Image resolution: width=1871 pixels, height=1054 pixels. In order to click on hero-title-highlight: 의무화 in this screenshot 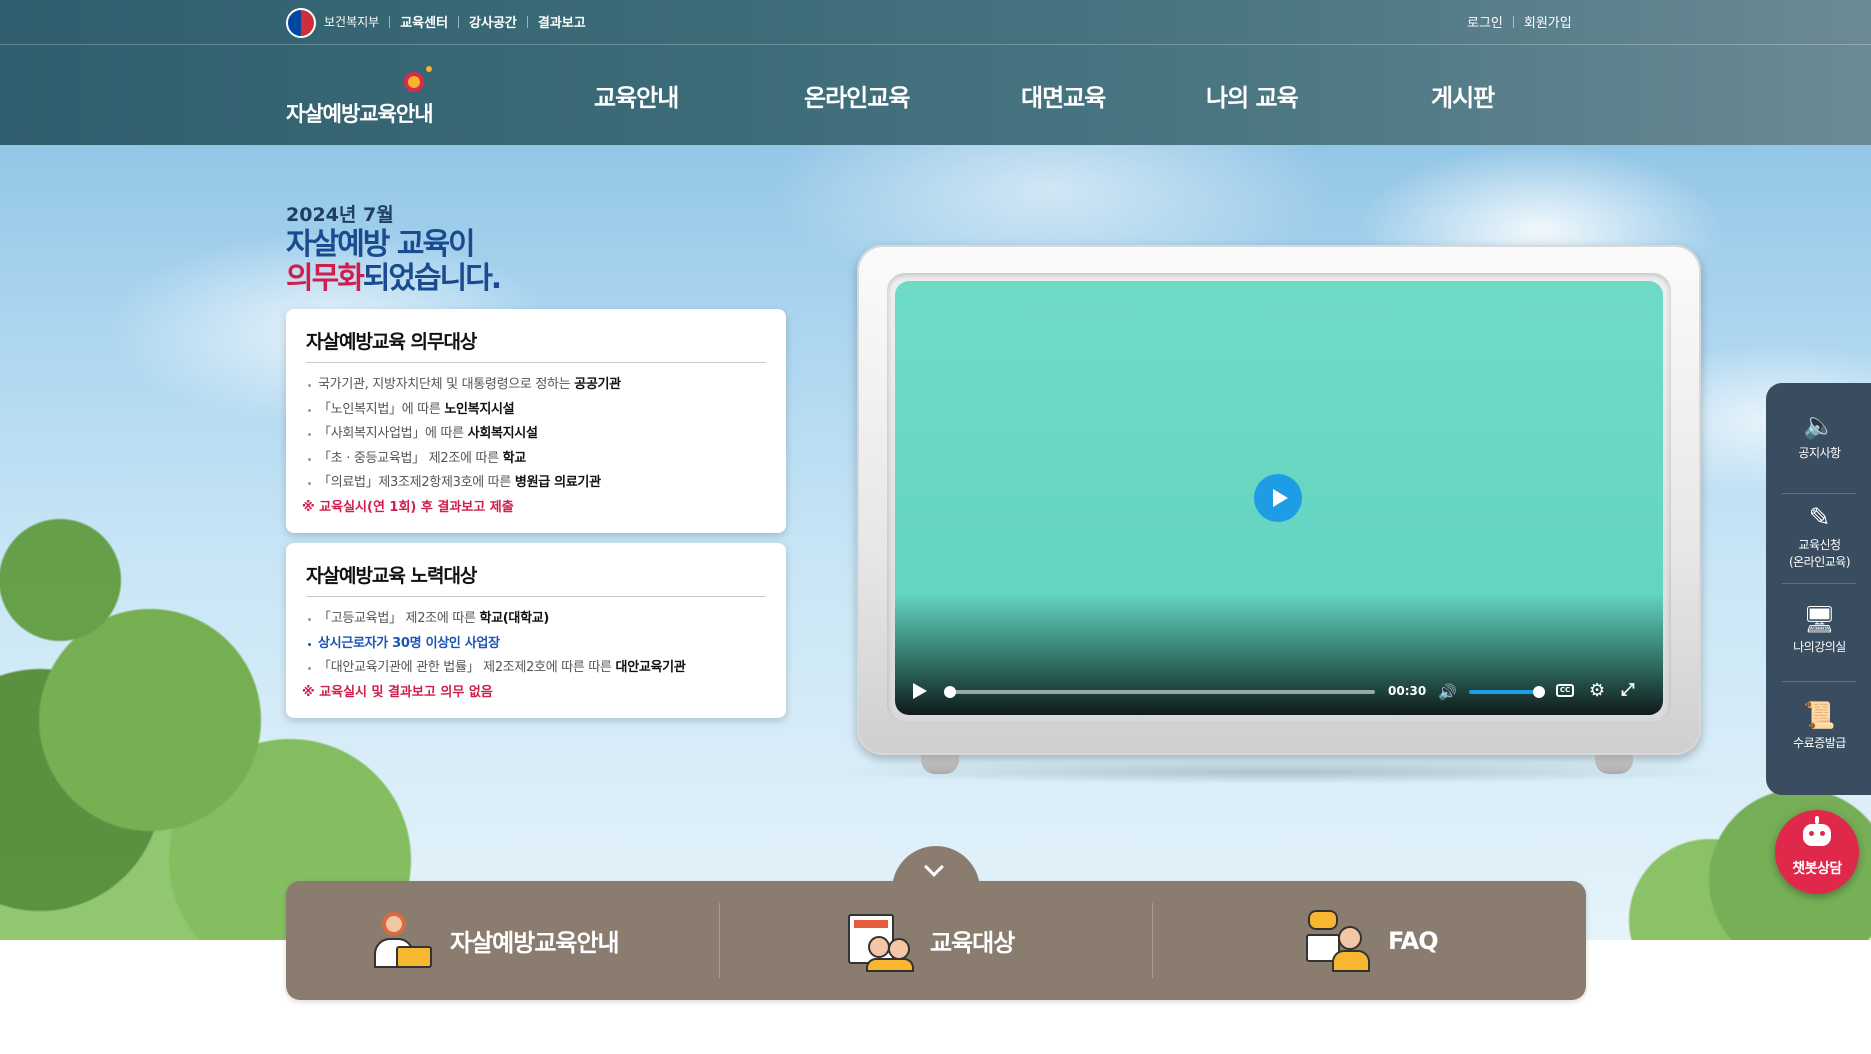, I will do `click(325, 278)`.